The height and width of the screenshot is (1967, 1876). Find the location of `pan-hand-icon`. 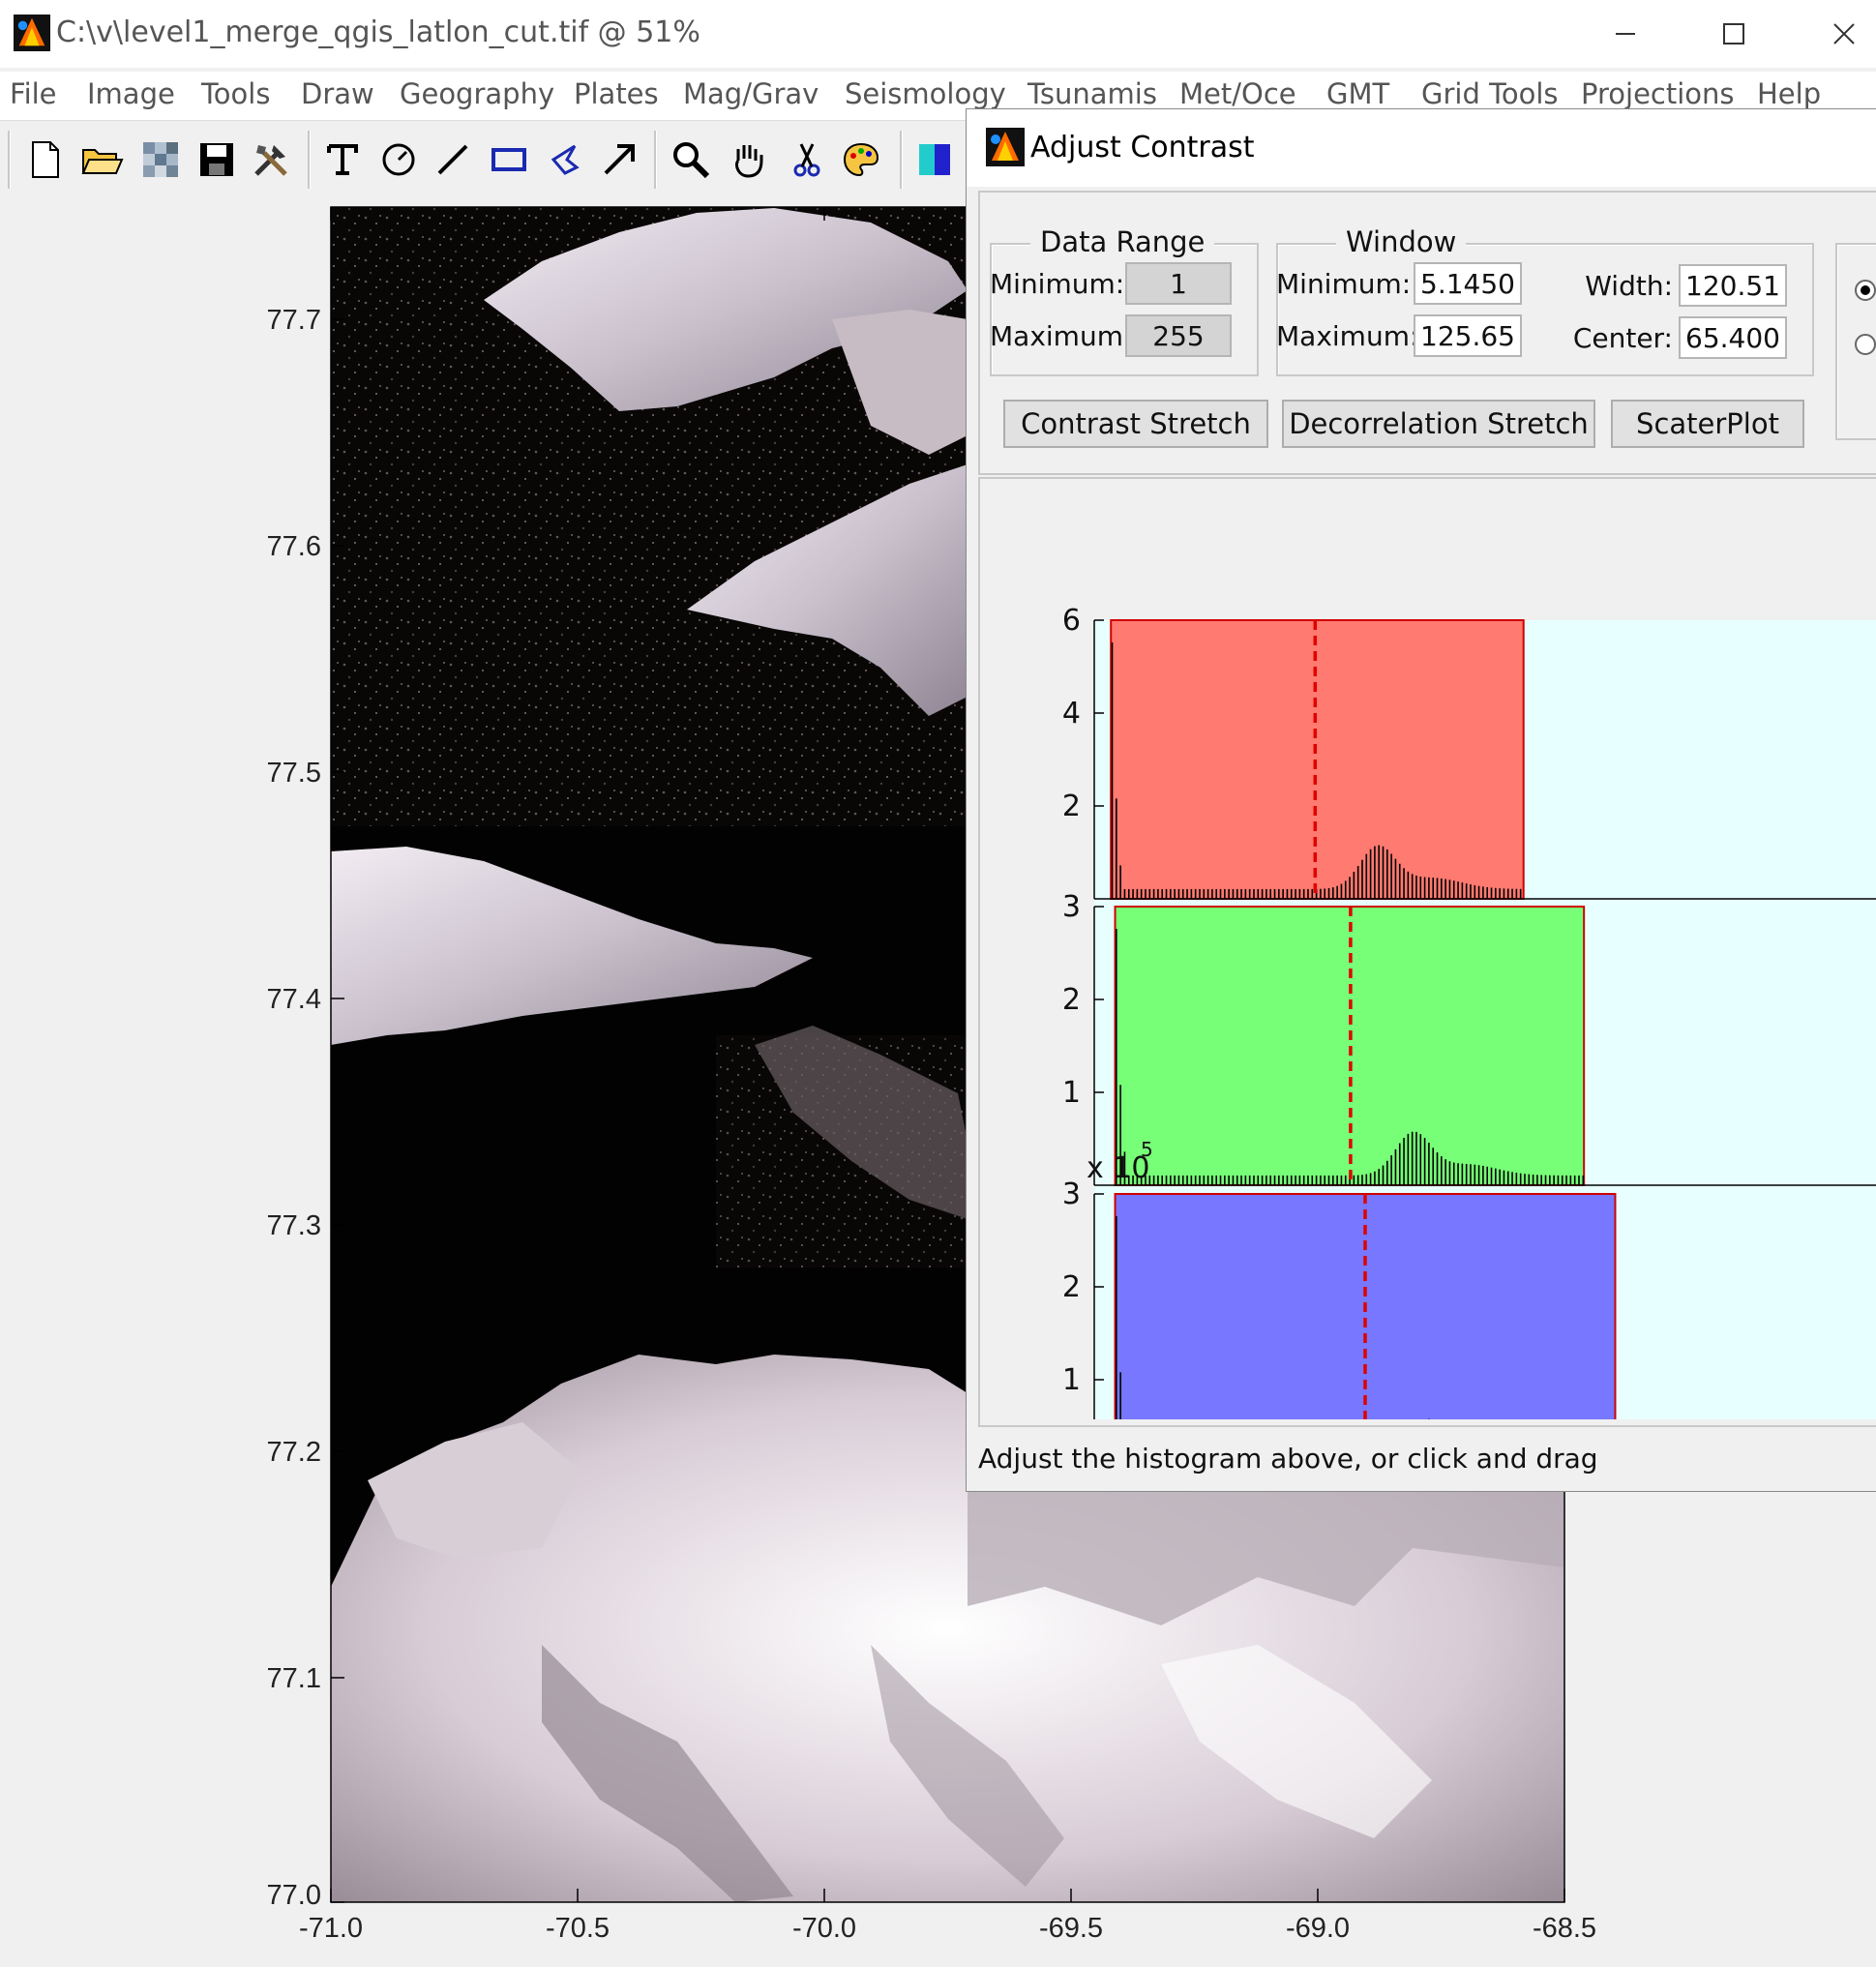

pan-hand-icon is located at coordinates (748, 162).